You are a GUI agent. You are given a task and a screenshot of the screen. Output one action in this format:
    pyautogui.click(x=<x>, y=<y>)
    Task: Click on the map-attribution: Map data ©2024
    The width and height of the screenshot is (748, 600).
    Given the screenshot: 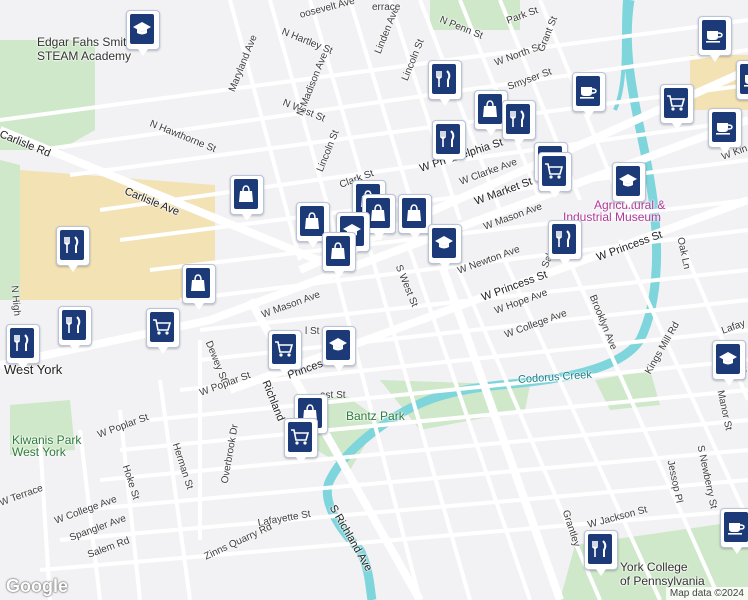 What is the action you would take?
    pyautogui.click(x=706, y=593)
    